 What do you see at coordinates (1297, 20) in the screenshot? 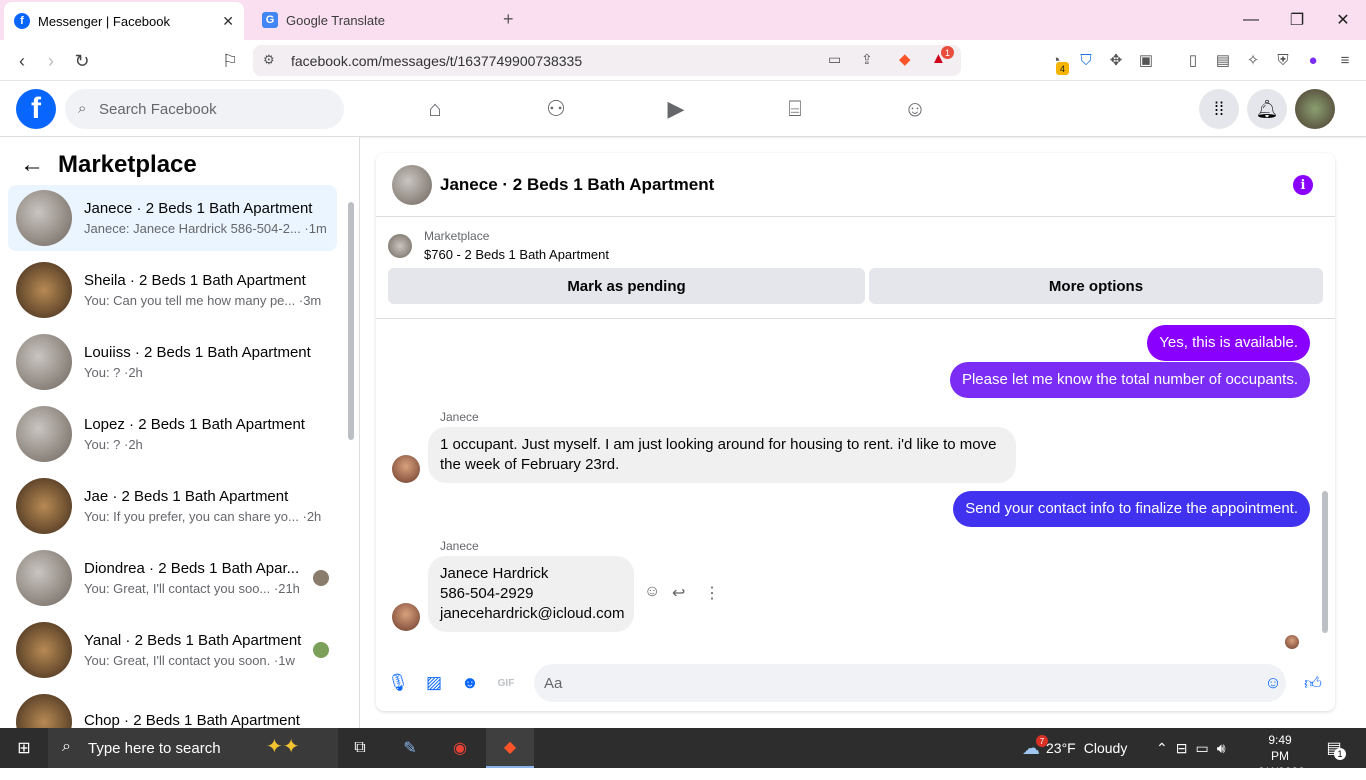
I see `restore-icon: ❐` at bounding box center [1297, 20].